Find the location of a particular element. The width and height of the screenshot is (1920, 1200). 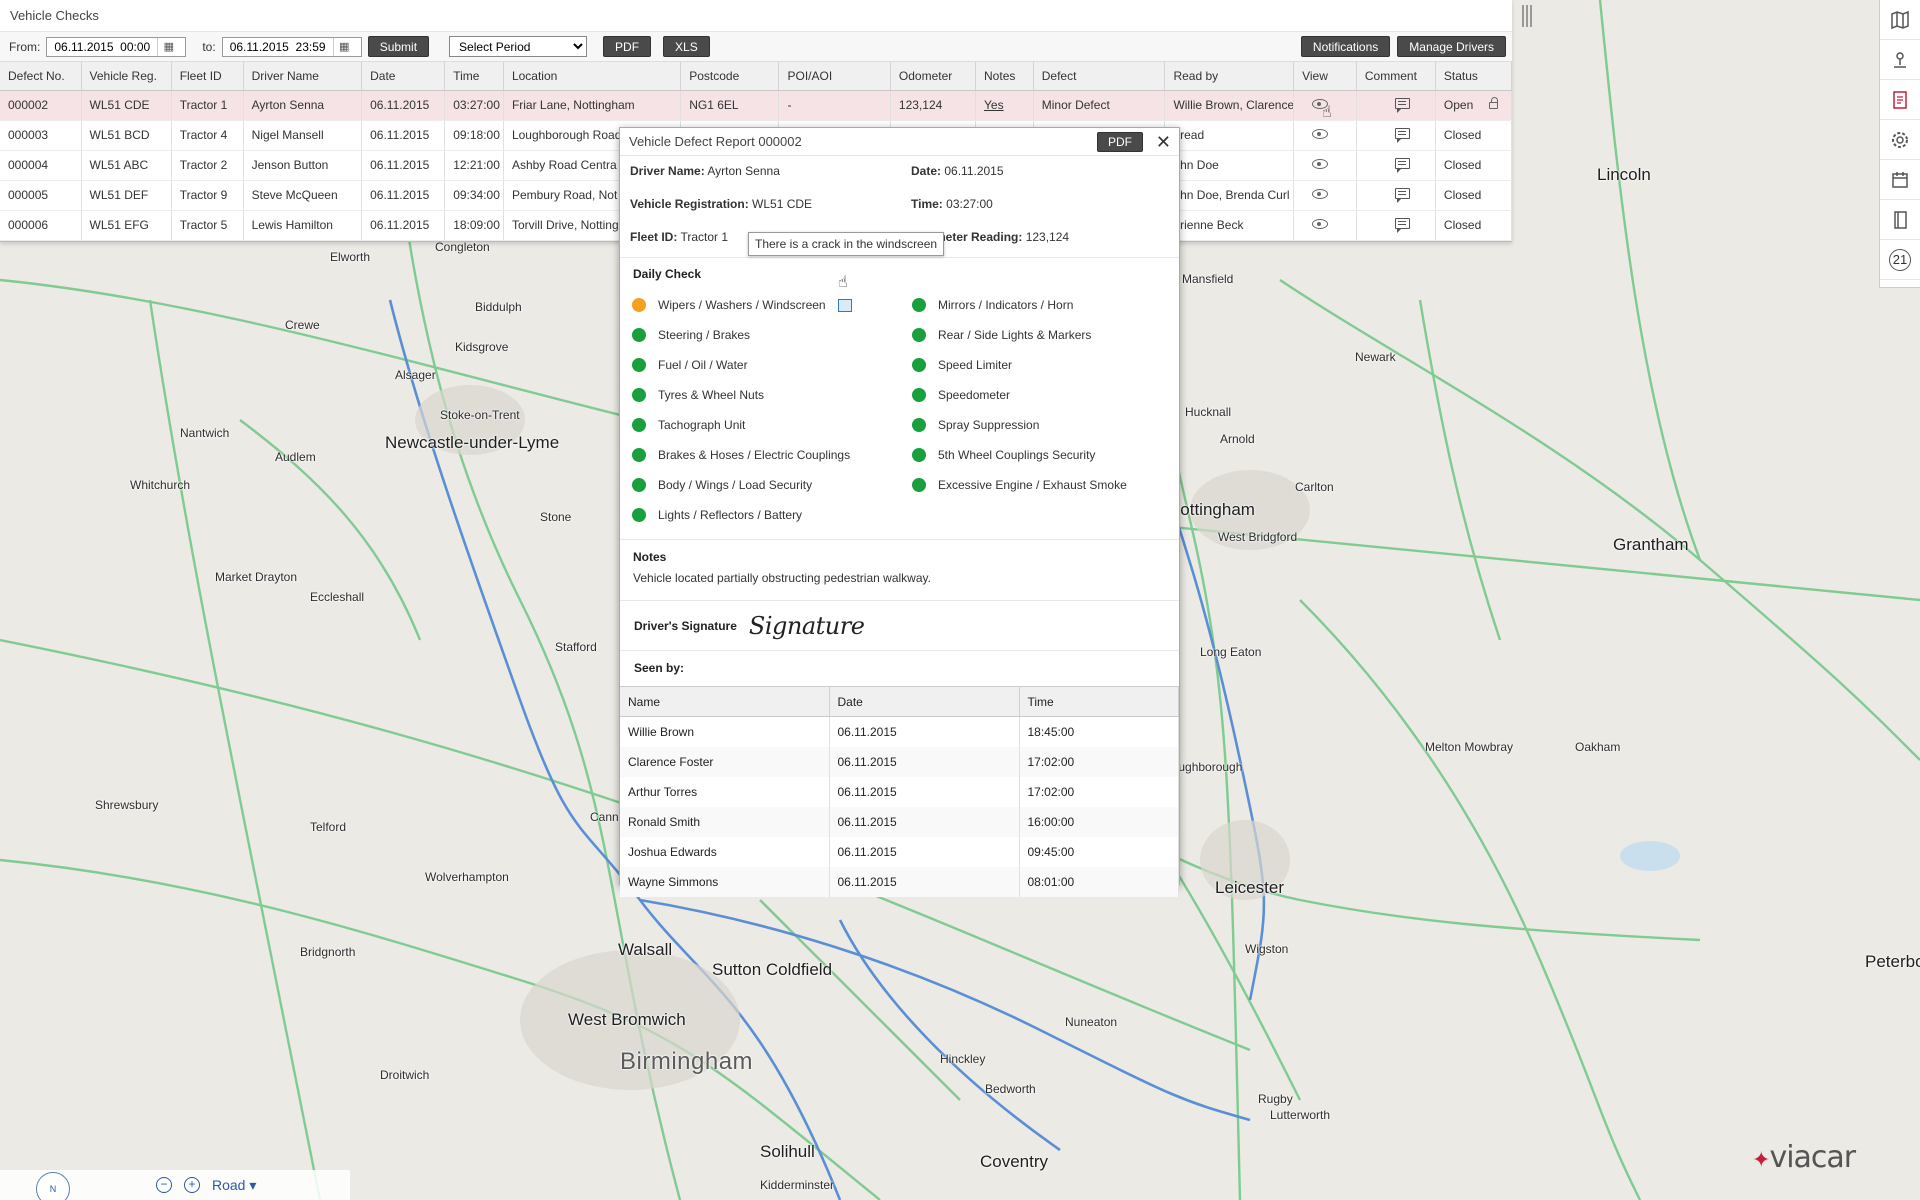

time-value: 03:27:00 is located at coordinates (969, 204).